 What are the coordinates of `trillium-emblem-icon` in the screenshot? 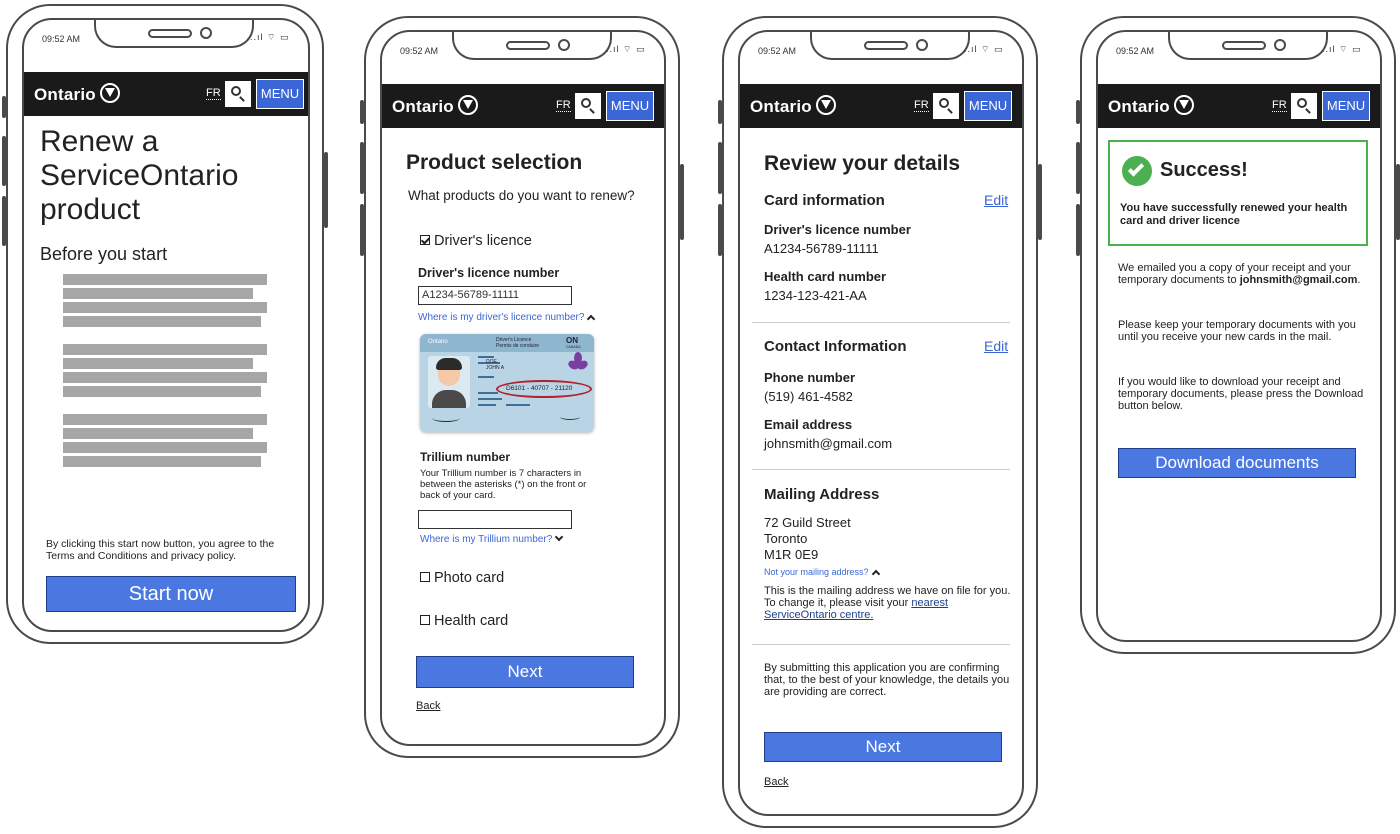 It's located at (578, 363).